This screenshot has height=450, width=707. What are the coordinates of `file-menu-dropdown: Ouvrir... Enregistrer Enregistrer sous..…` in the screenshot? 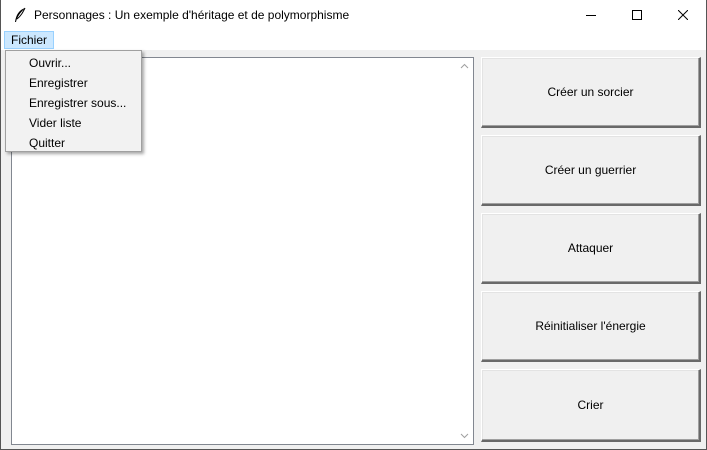 It's located at (73, 101).